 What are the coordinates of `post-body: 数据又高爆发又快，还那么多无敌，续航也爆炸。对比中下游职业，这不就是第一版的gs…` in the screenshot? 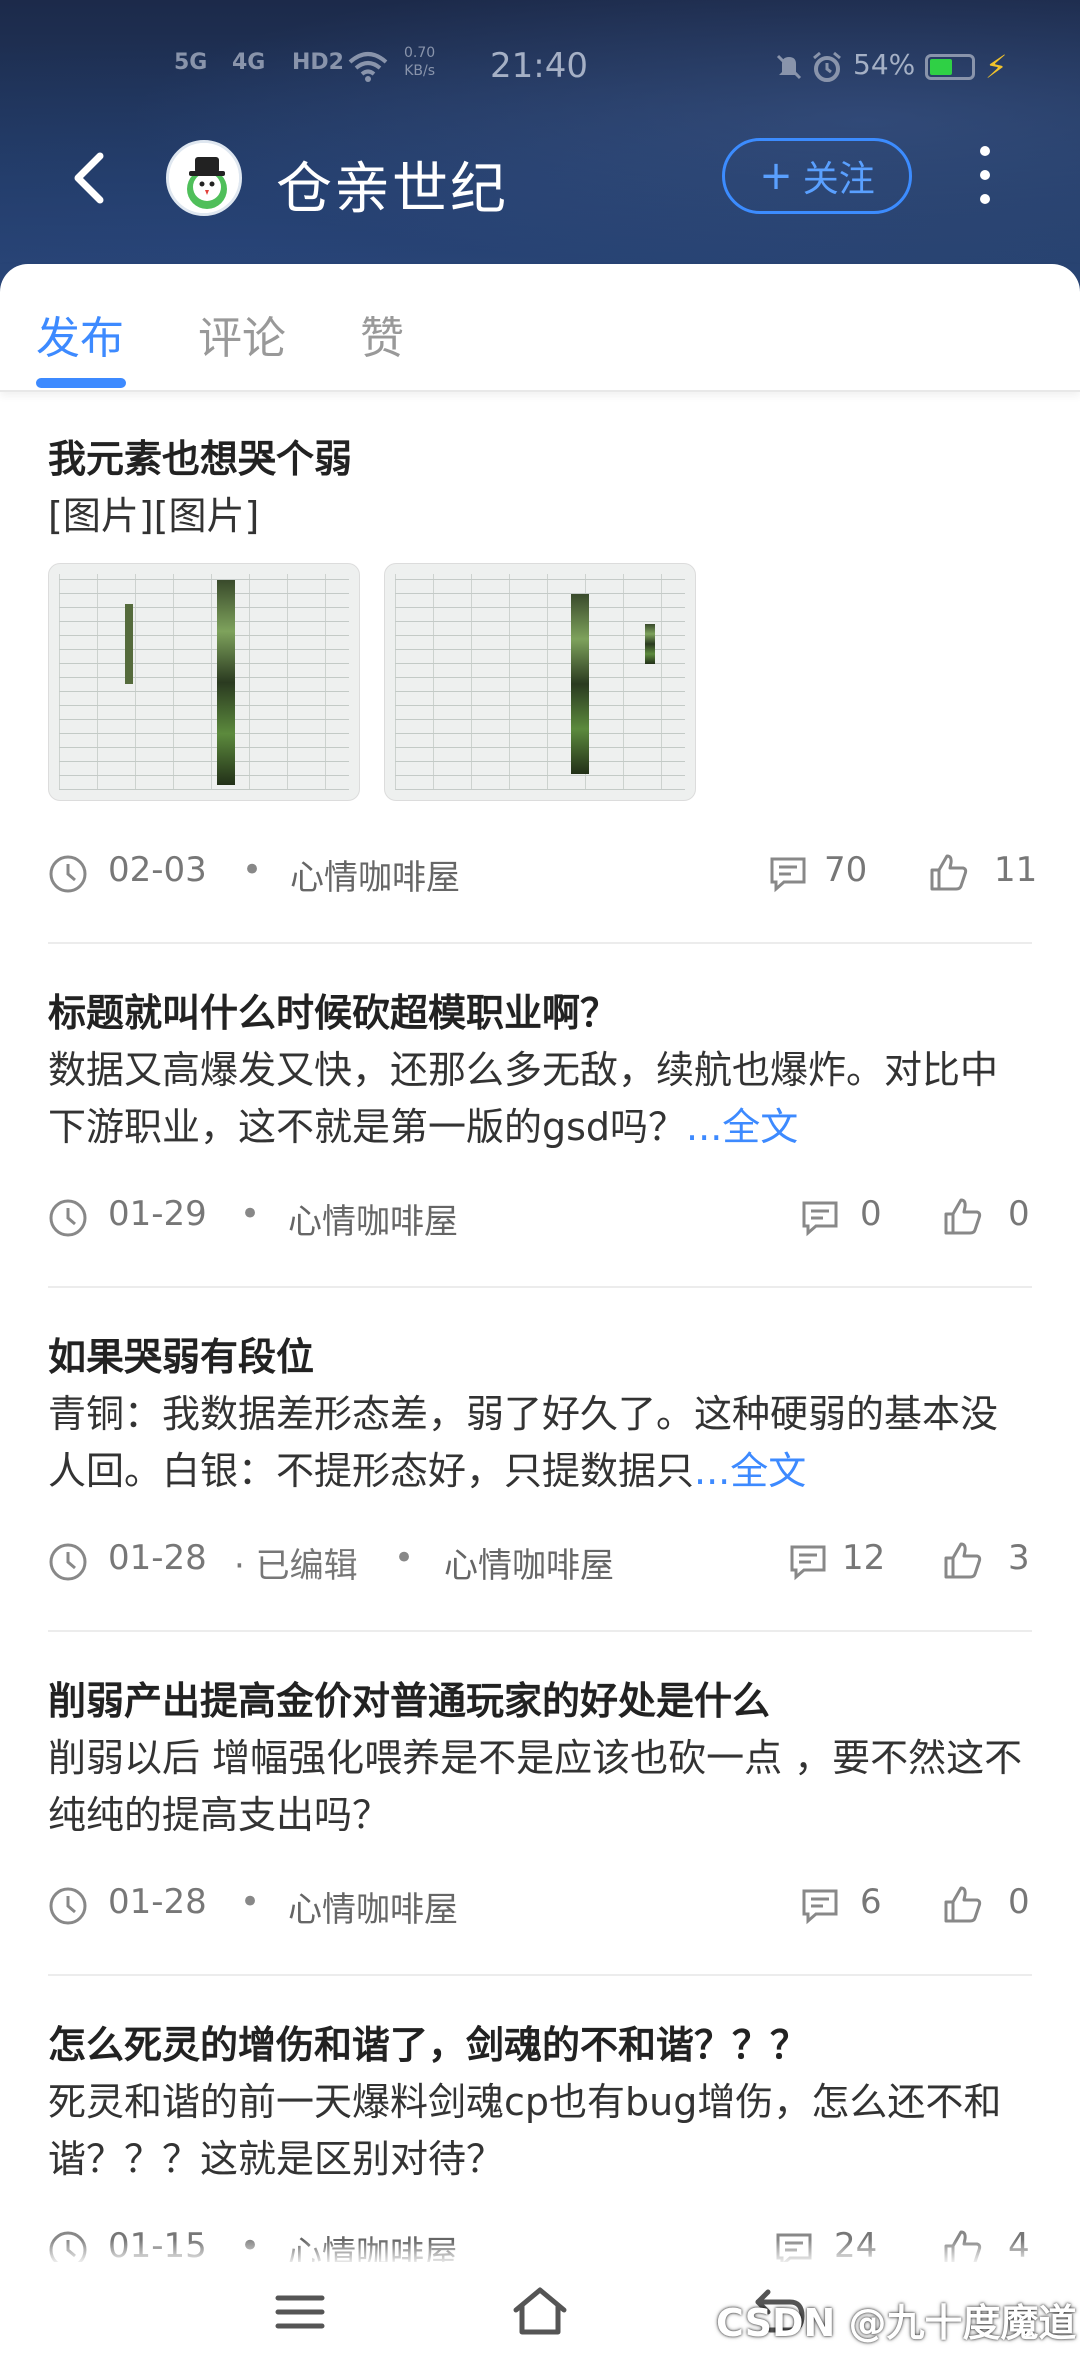 It's located at (523, 1098).